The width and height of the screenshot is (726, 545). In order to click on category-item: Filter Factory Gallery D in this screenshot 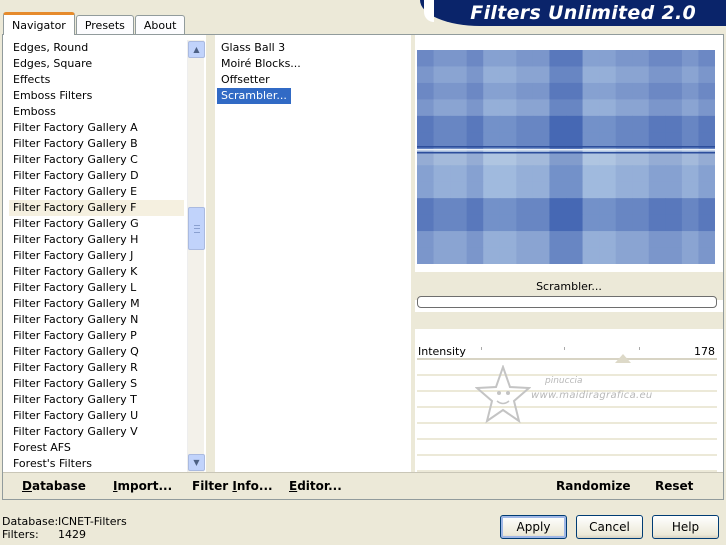, I will do `click(96, 176)`.